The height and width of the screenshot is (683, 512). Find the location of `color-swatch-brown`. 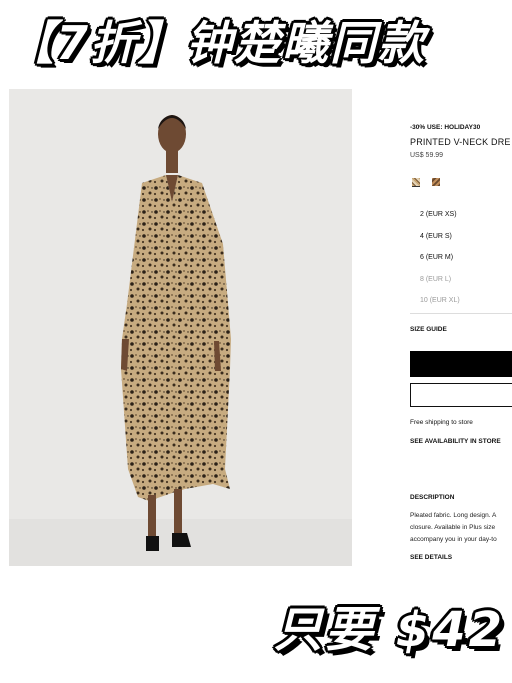

color-swatch-brown is located at coordinates (436, 182).